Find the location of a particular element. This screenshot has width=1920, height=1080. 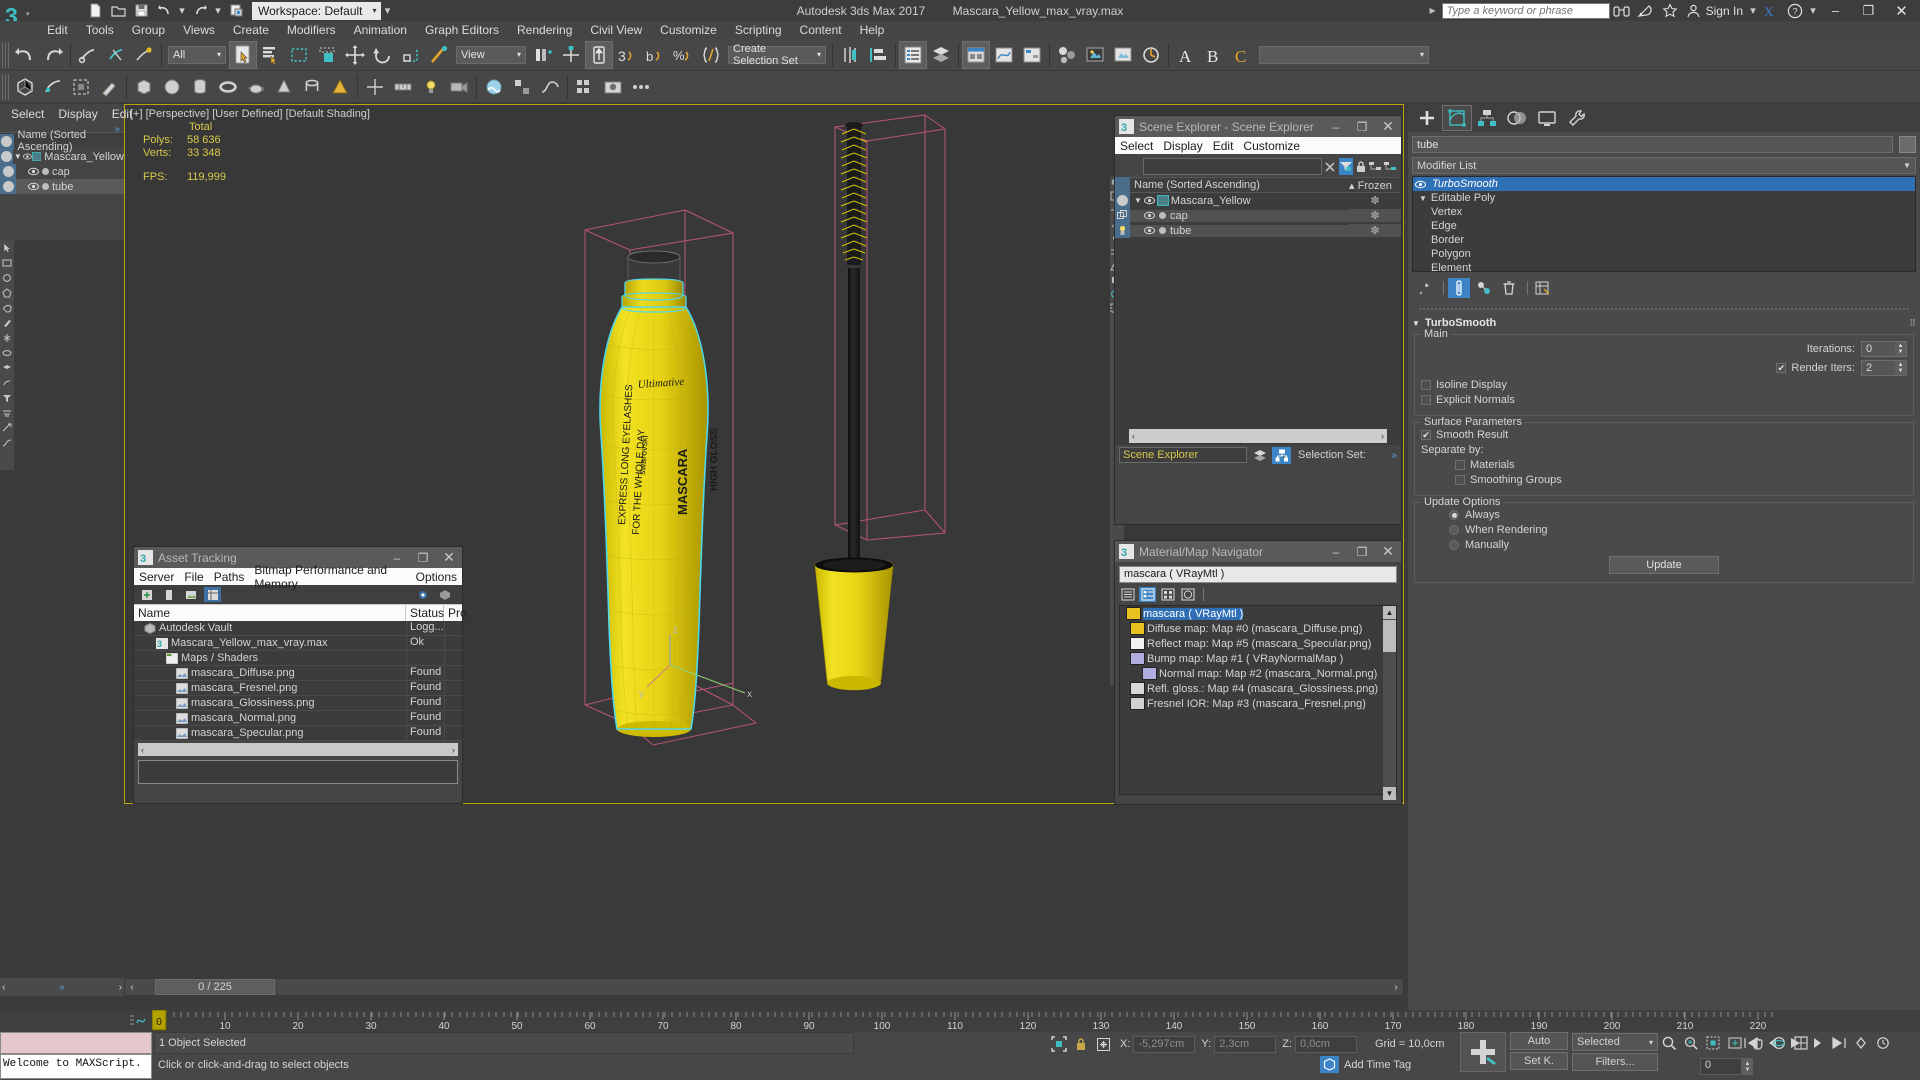

polygon-modeling-icon is located at coordinates (25, 87).